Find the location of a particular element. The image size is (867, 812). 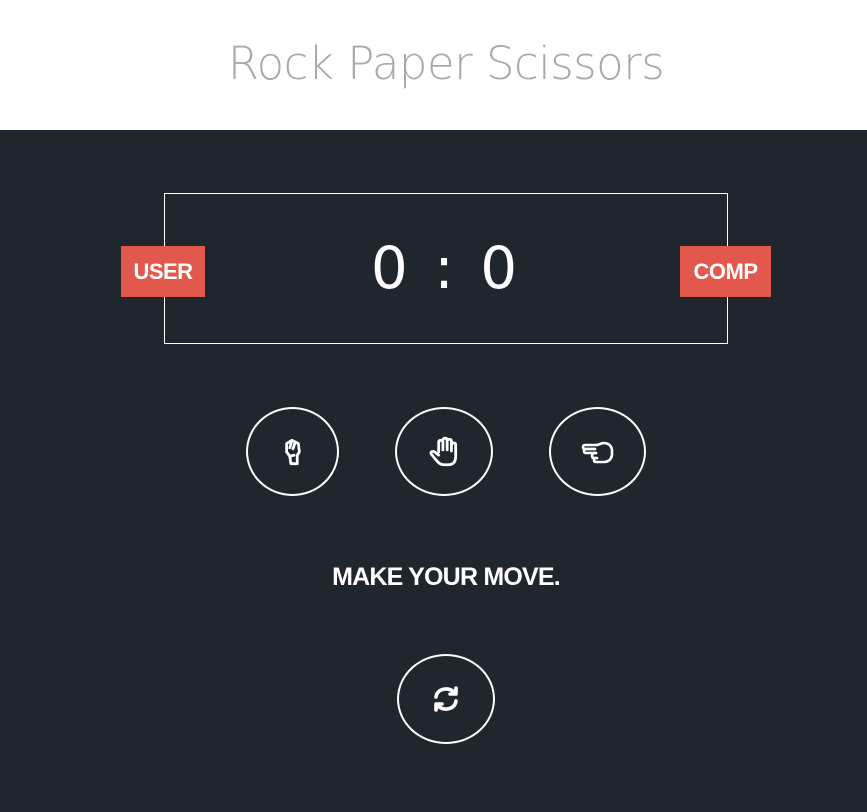

rock-button is located at coordinates (292, 451).